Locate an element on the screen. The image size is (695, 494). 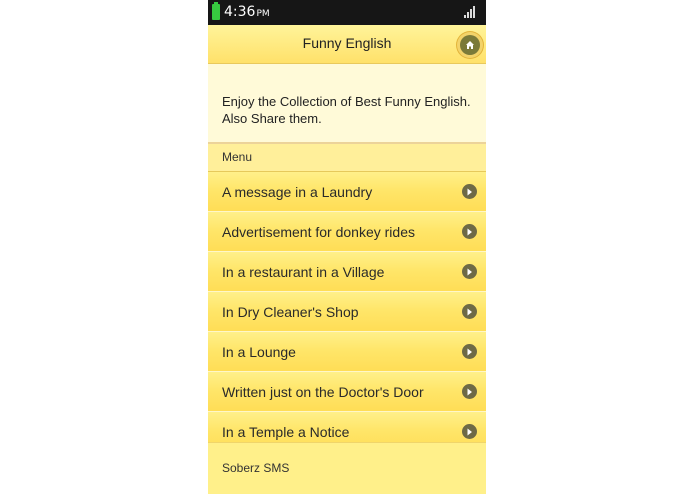
home-button is located at coordinates (470, 45).